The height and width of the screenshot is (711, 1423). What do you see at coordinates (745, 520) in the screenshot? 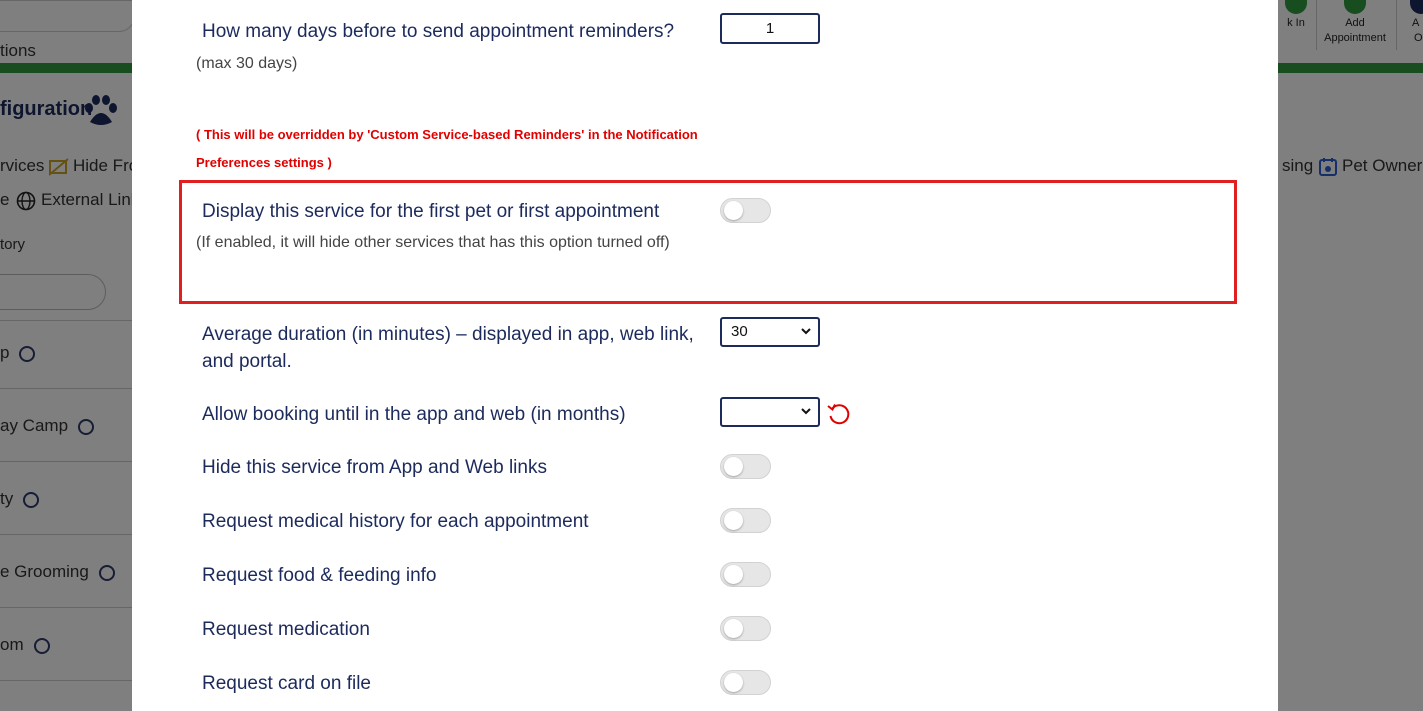
I see `medical-history-toggle` at bounding box center [745, 520].